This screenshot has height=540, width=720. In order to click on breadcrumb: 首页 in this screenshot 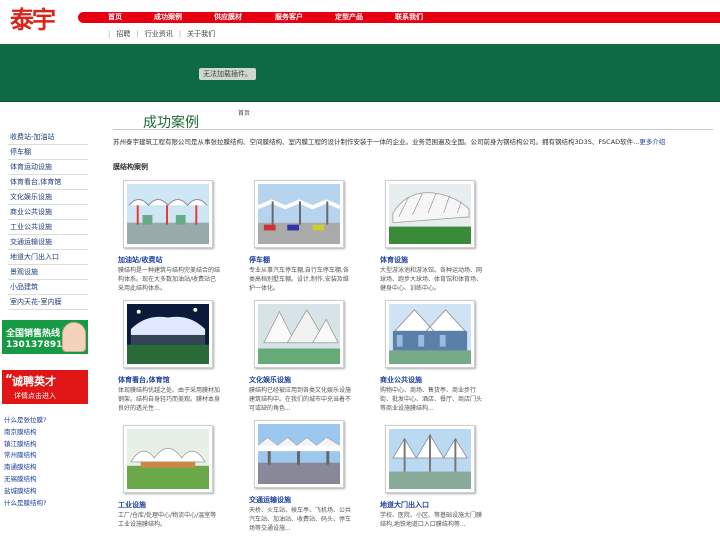, I will do `click(244, 112)`.